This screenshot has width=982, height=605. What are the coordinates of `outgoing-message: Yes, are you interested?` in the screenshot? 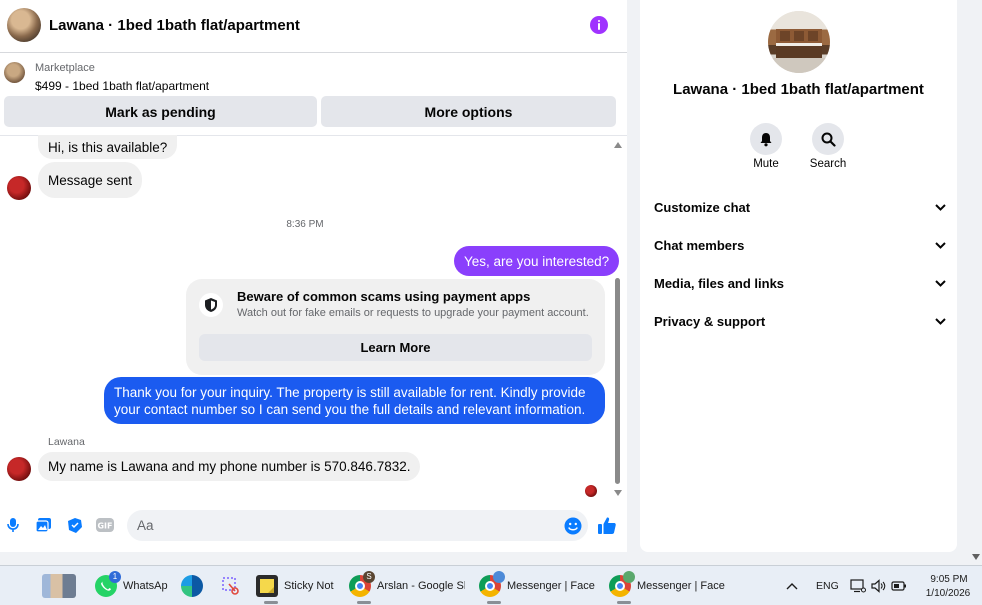 It's located at (537, 261).